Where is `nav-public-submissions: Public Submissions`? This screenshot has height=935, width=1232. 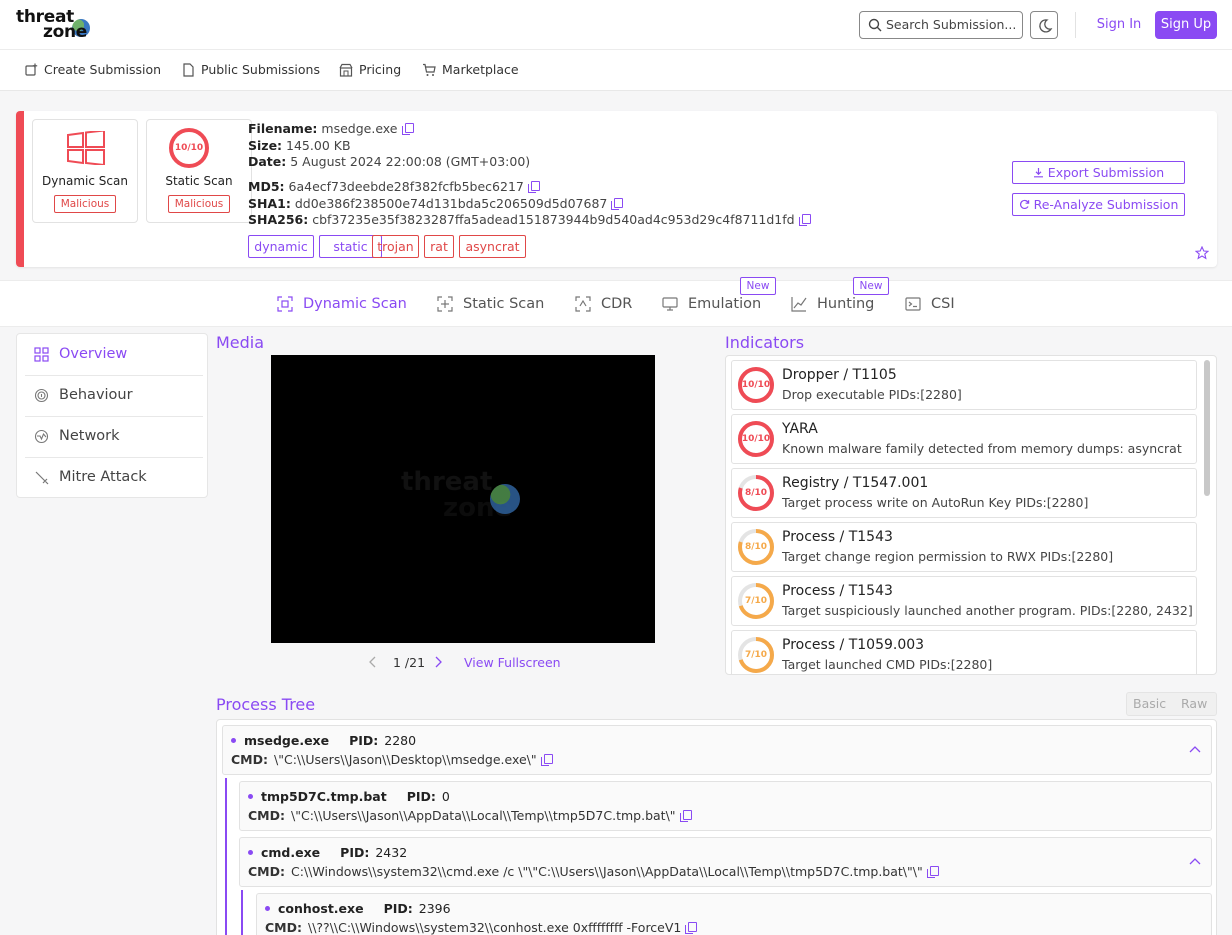 nav-public-submissions: Public Submissions is located at coordinates (250, 70).